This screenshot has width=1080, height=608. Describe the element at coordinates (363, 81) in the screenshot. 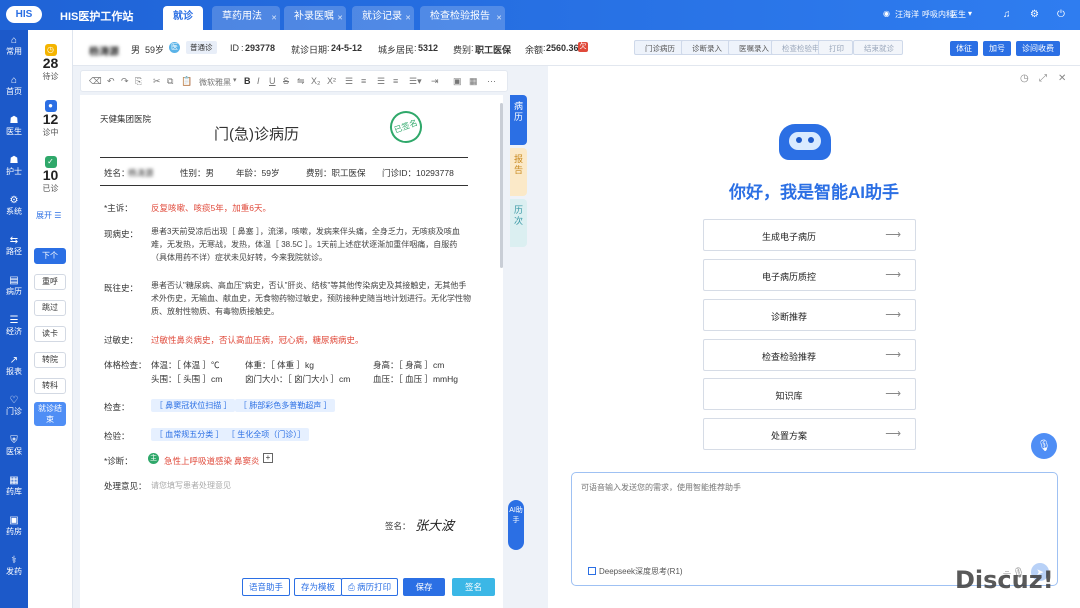

I see `ordered-list-icon: ≡` at that location.